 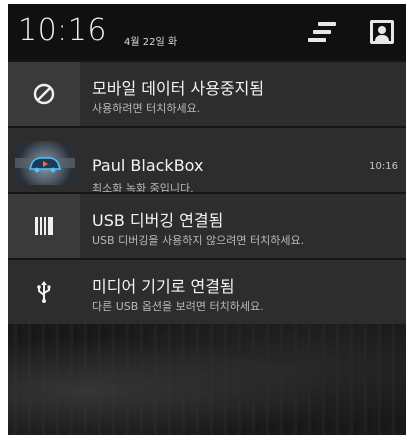 I want to click on notification-time: 10:16, so click(x=383, y=166).